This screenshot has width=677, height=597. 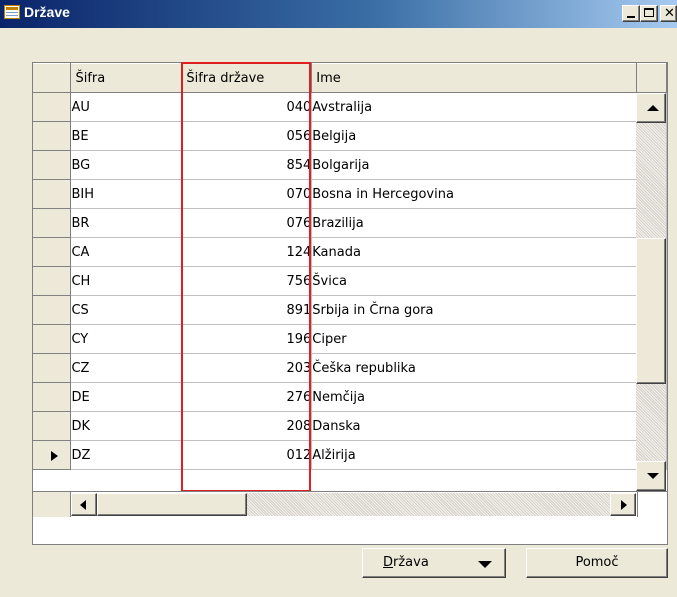 I want to click on cell-country-code: 891, so click(x=247, y=310).